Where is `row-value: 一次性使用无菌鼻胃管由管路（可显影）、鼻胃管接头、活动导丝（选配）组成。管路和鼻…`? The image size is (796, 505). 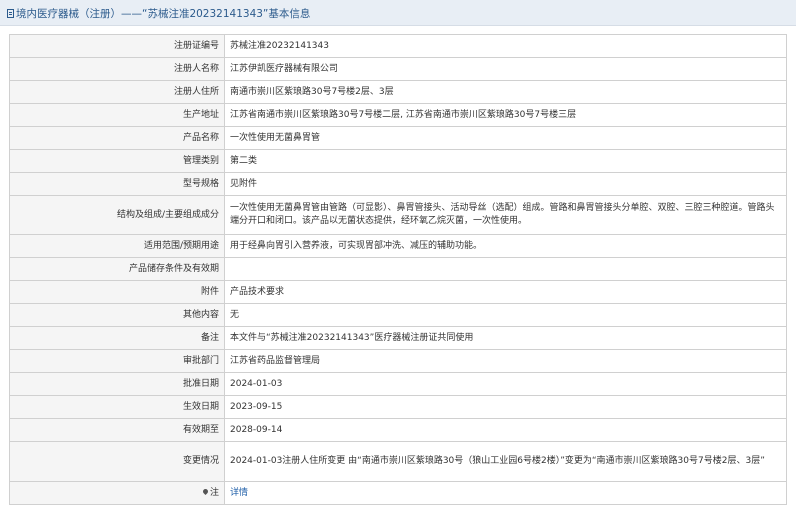
row-value: 一次性使用无菌鼻胃管由管路（可显影）、鼻胃管接头、活动导丝（选配）组成。管路和鼻… is located at coordinates (505, 215).